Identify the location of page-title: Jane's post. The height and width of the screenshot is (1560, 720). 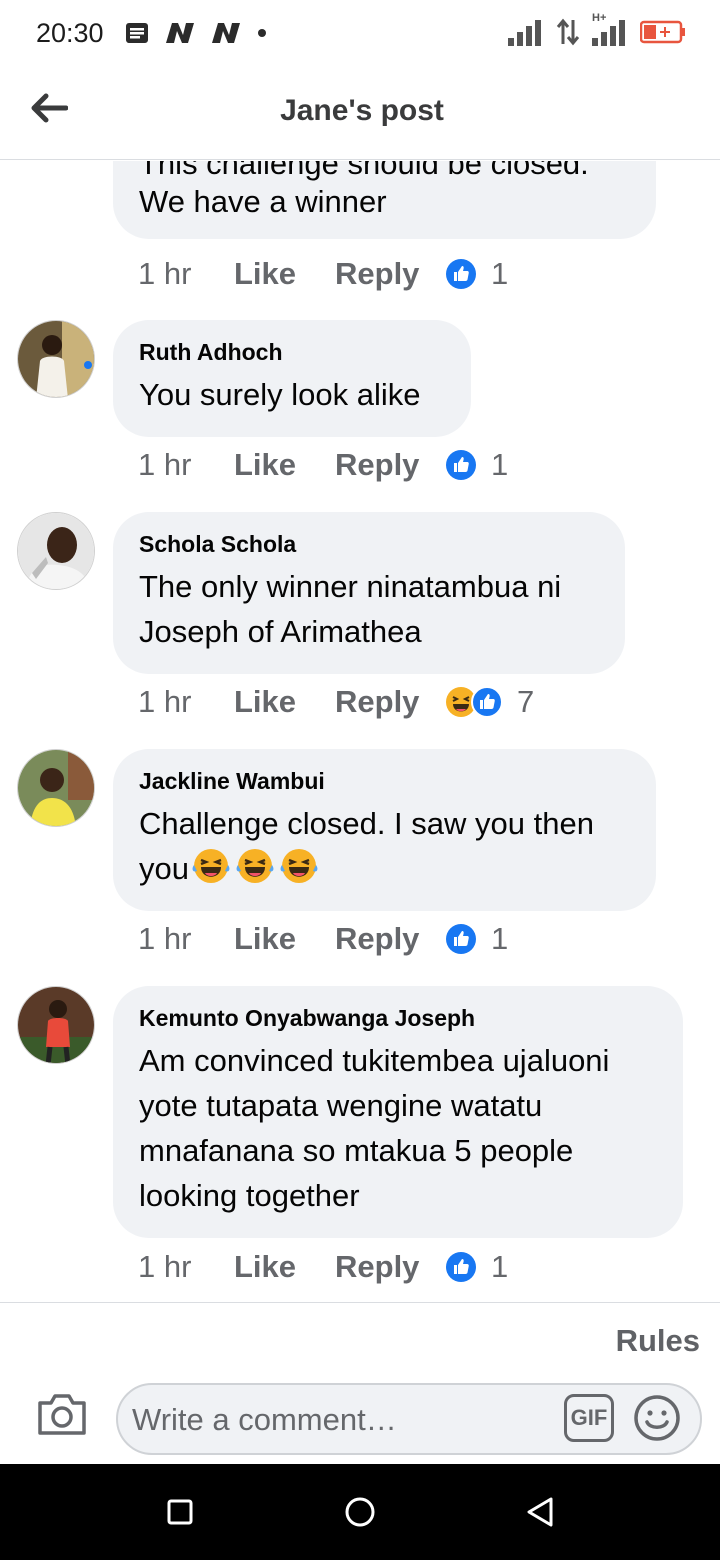
(362, 110).